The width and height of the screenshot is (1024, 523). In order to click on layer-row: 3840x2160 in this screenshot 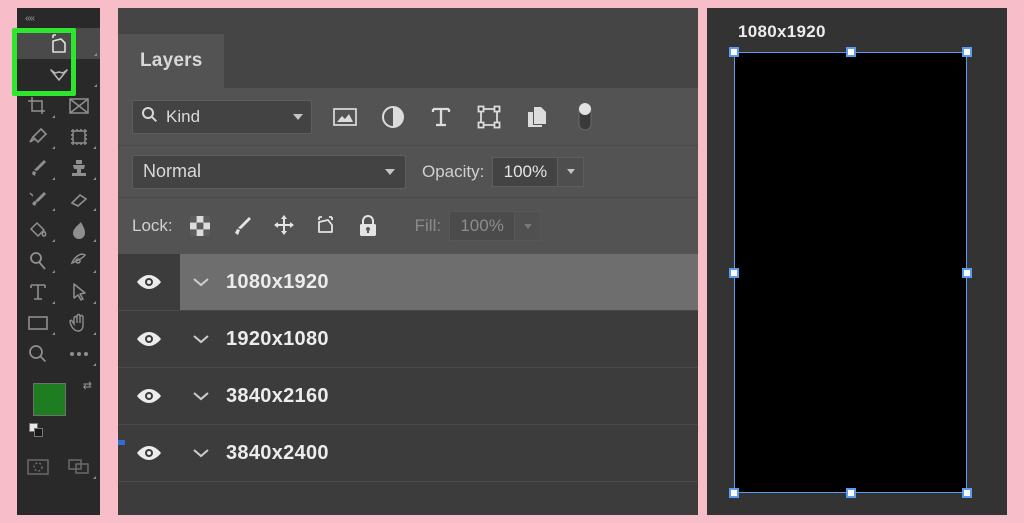, I will do `click(408, 396)`.